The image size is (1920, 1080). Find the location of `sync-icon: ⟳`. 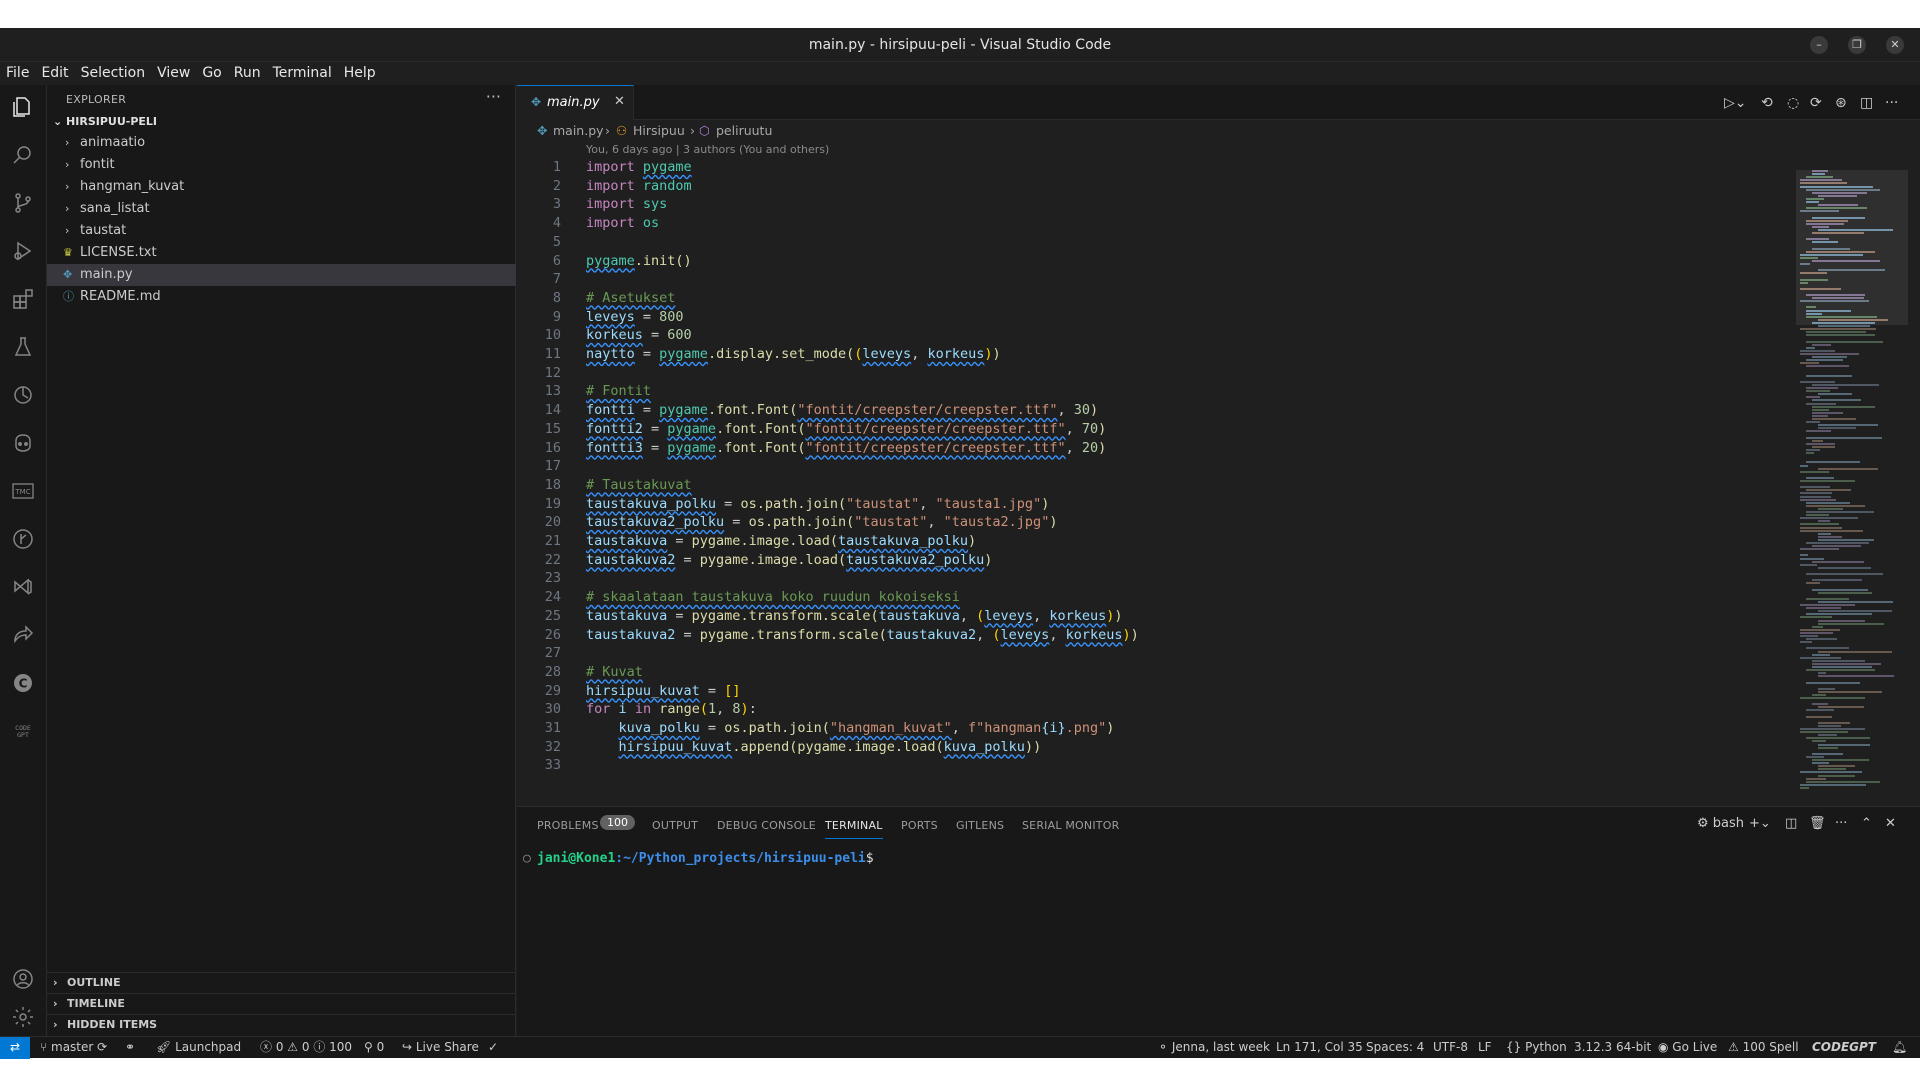

sync-icon: ⟳ is located at coordinates (100, 1047).